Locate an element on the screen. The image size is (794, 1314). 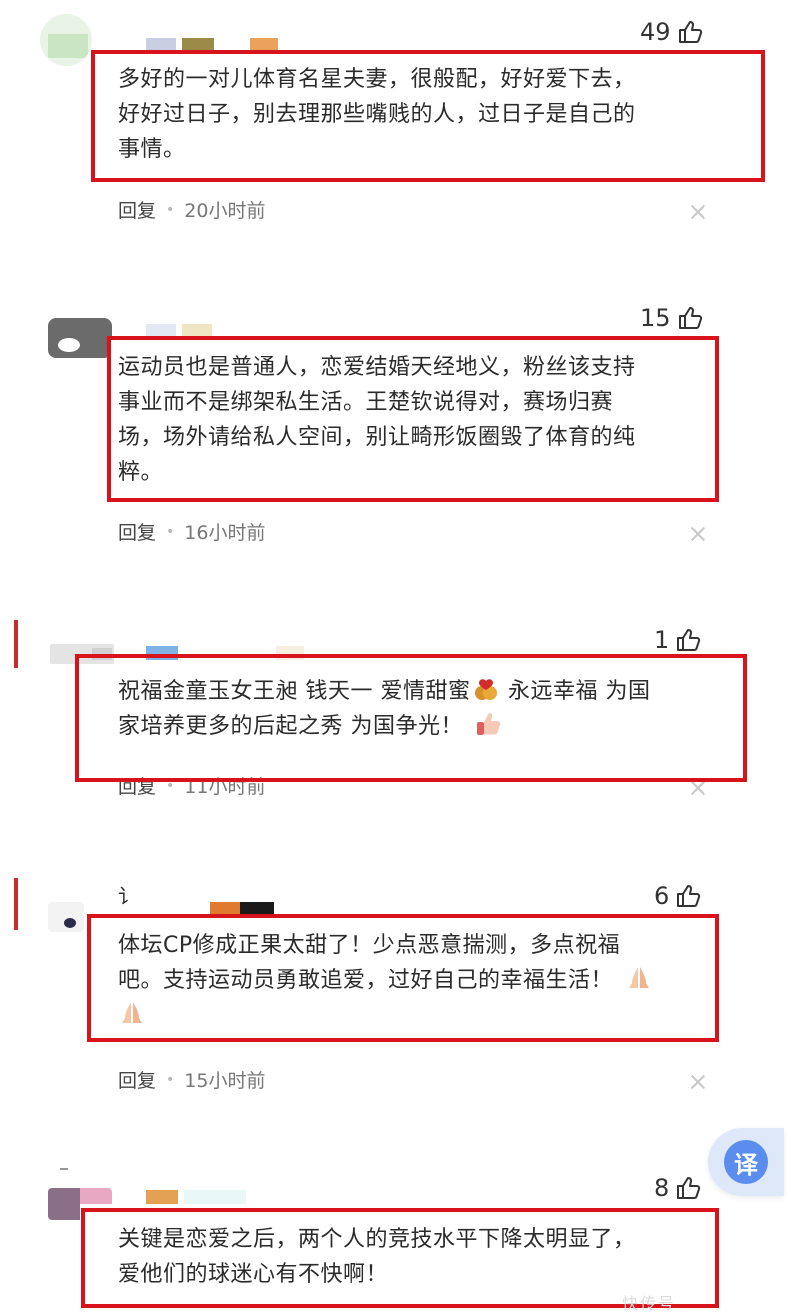
like-count: 8 is located at coordinates (662, 1188).